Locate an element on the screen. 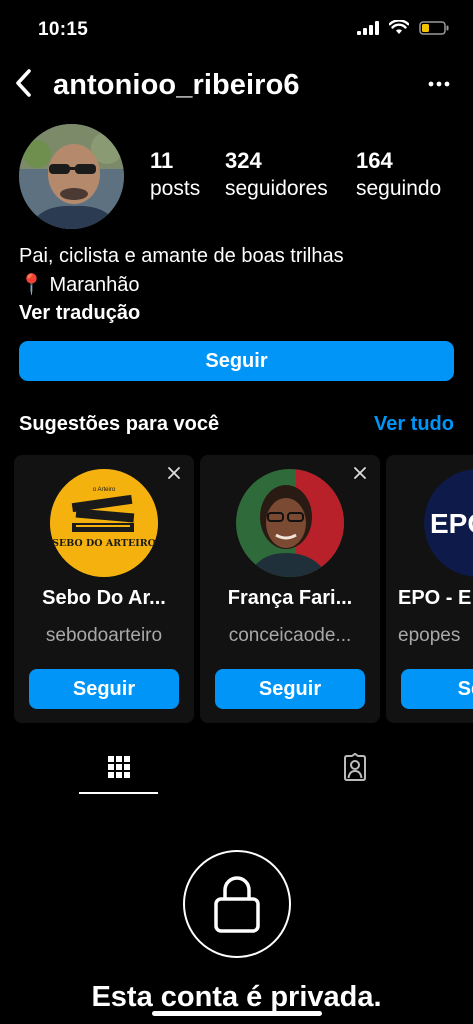 Image resolution: width=473 pixels, height=1024 pixels. profile-avatar is located at coordinates (71, 176).